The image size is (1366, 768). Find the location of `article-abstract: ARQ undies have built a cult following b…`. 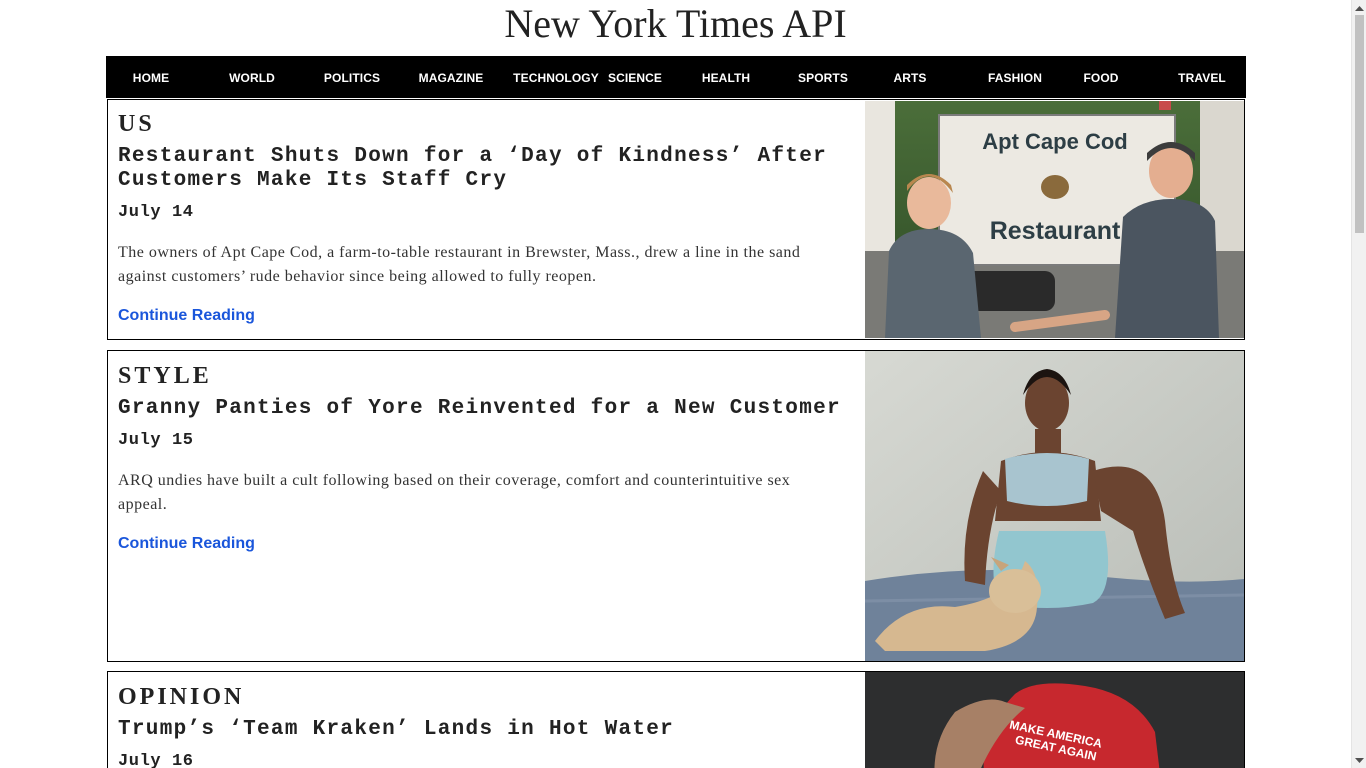

article-abstract: ARQ undies have built a cult following b… is located at coordinates (454, 492).